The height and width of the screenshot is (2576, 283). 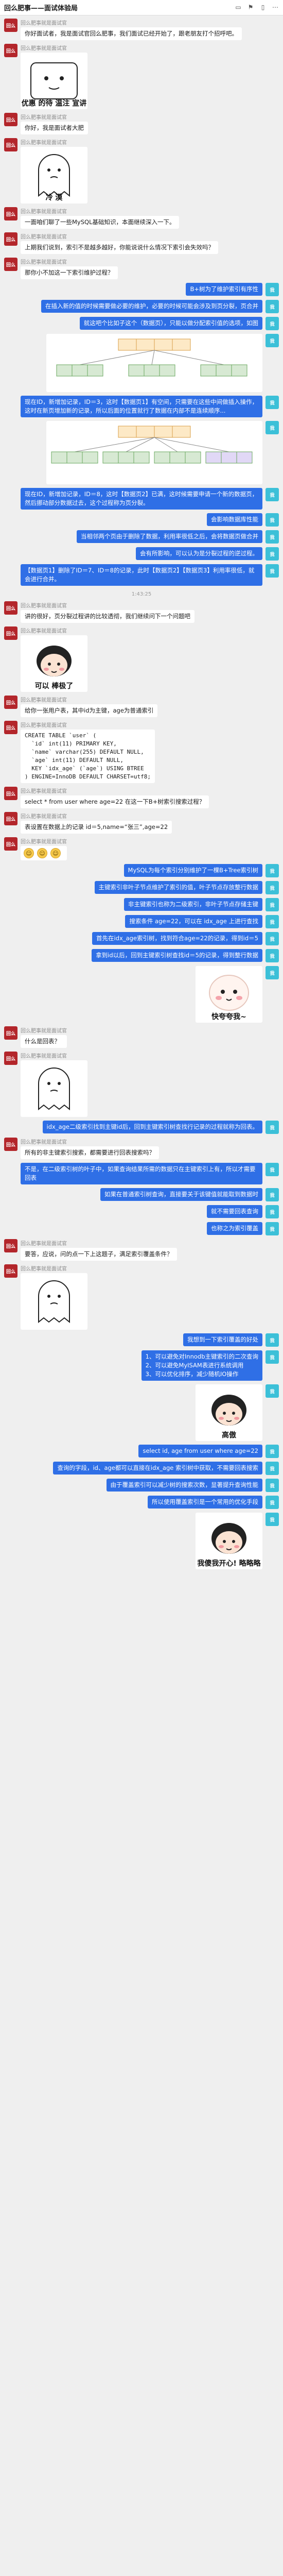 What do you see at coordinates (119, 247) in the screenshot?
I see `message-bubble: 上期我们说到，索引不是越多越好，你能说说什么情况下索引会失效吗？` at bounding box center [119, 247].